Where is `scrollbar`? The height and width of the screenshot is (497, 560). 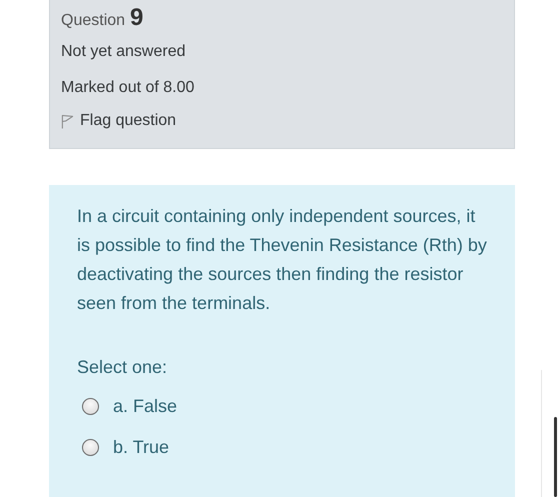 scrollbar is located at coordinates (555, 457).